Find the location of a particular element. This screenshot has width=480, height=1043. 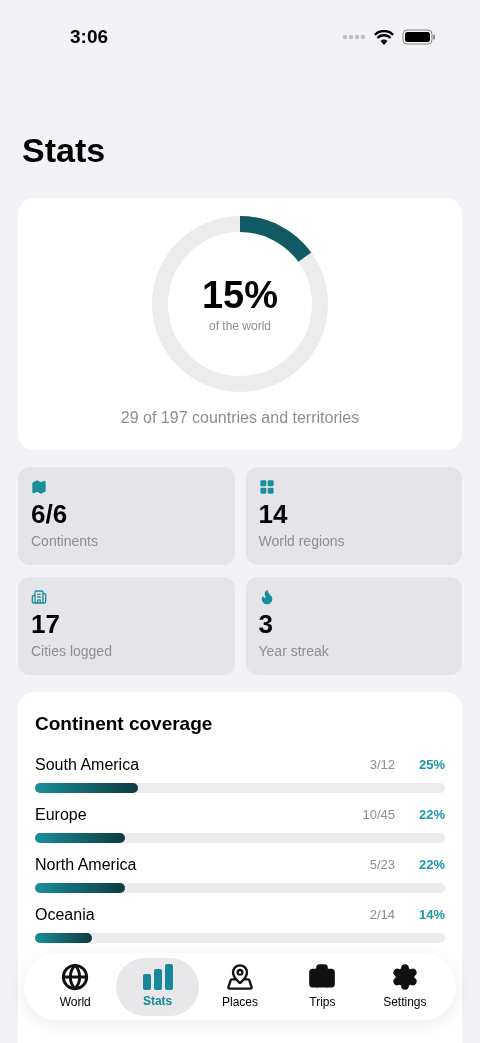

globe-icon is located at coordinates (75, 976).